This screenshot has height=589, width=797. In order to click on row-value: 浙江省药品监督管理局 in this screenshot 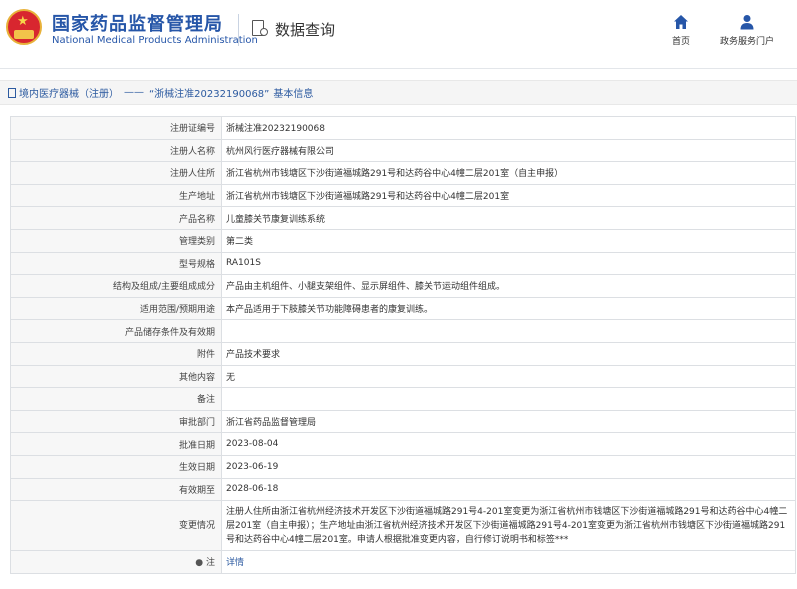, I will do `click(508, 421)`.